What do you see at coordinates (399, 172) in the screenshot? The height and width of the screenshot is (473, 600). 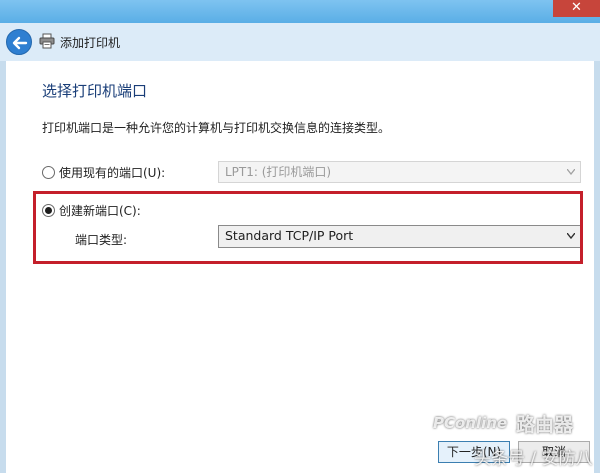 I see `existing-port-dropdown: LPT1: (打印机端口)` at bounding box center [399, 172].